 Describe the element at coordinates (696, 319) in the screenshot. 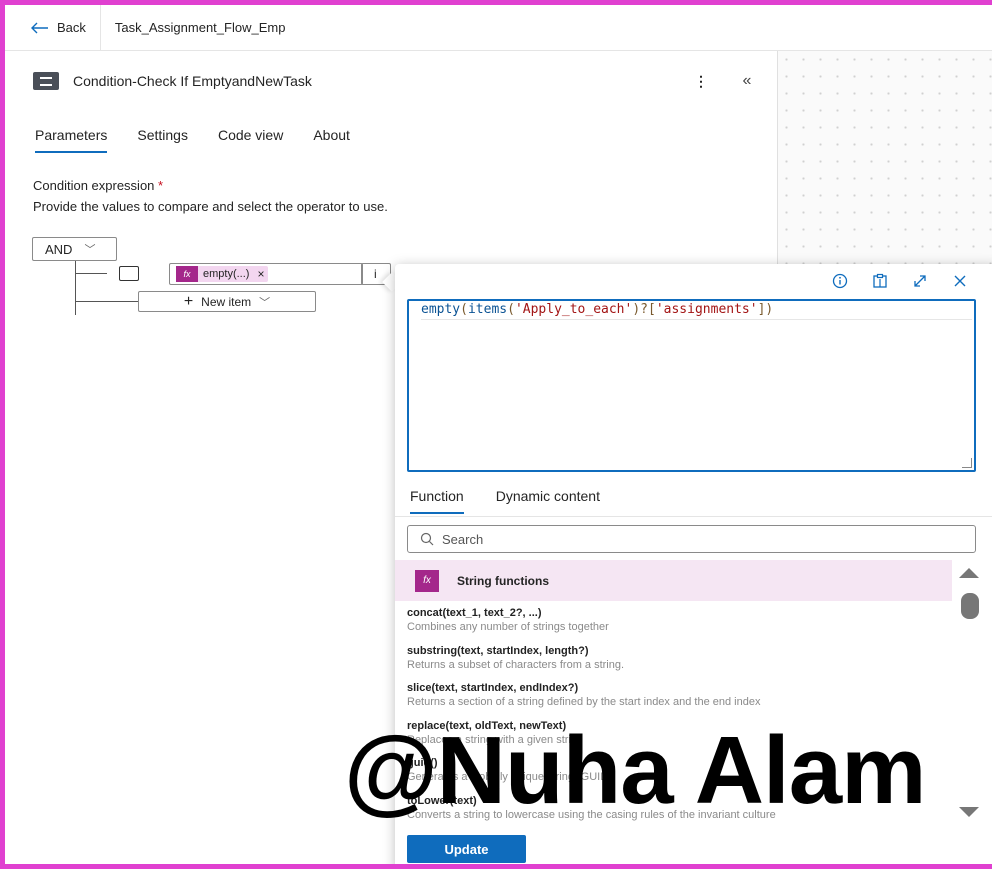

I see `current-line-rule` at that location.